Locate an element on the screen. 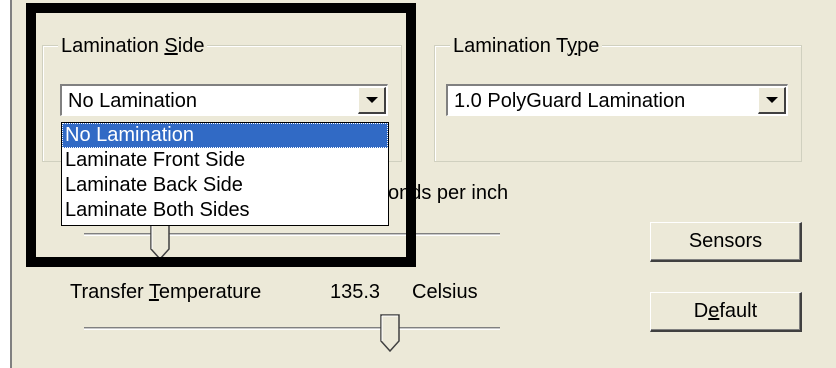 The height and width of the screenshot is (368, 836). temperature-slider-track is located at coordinates (292, 328).